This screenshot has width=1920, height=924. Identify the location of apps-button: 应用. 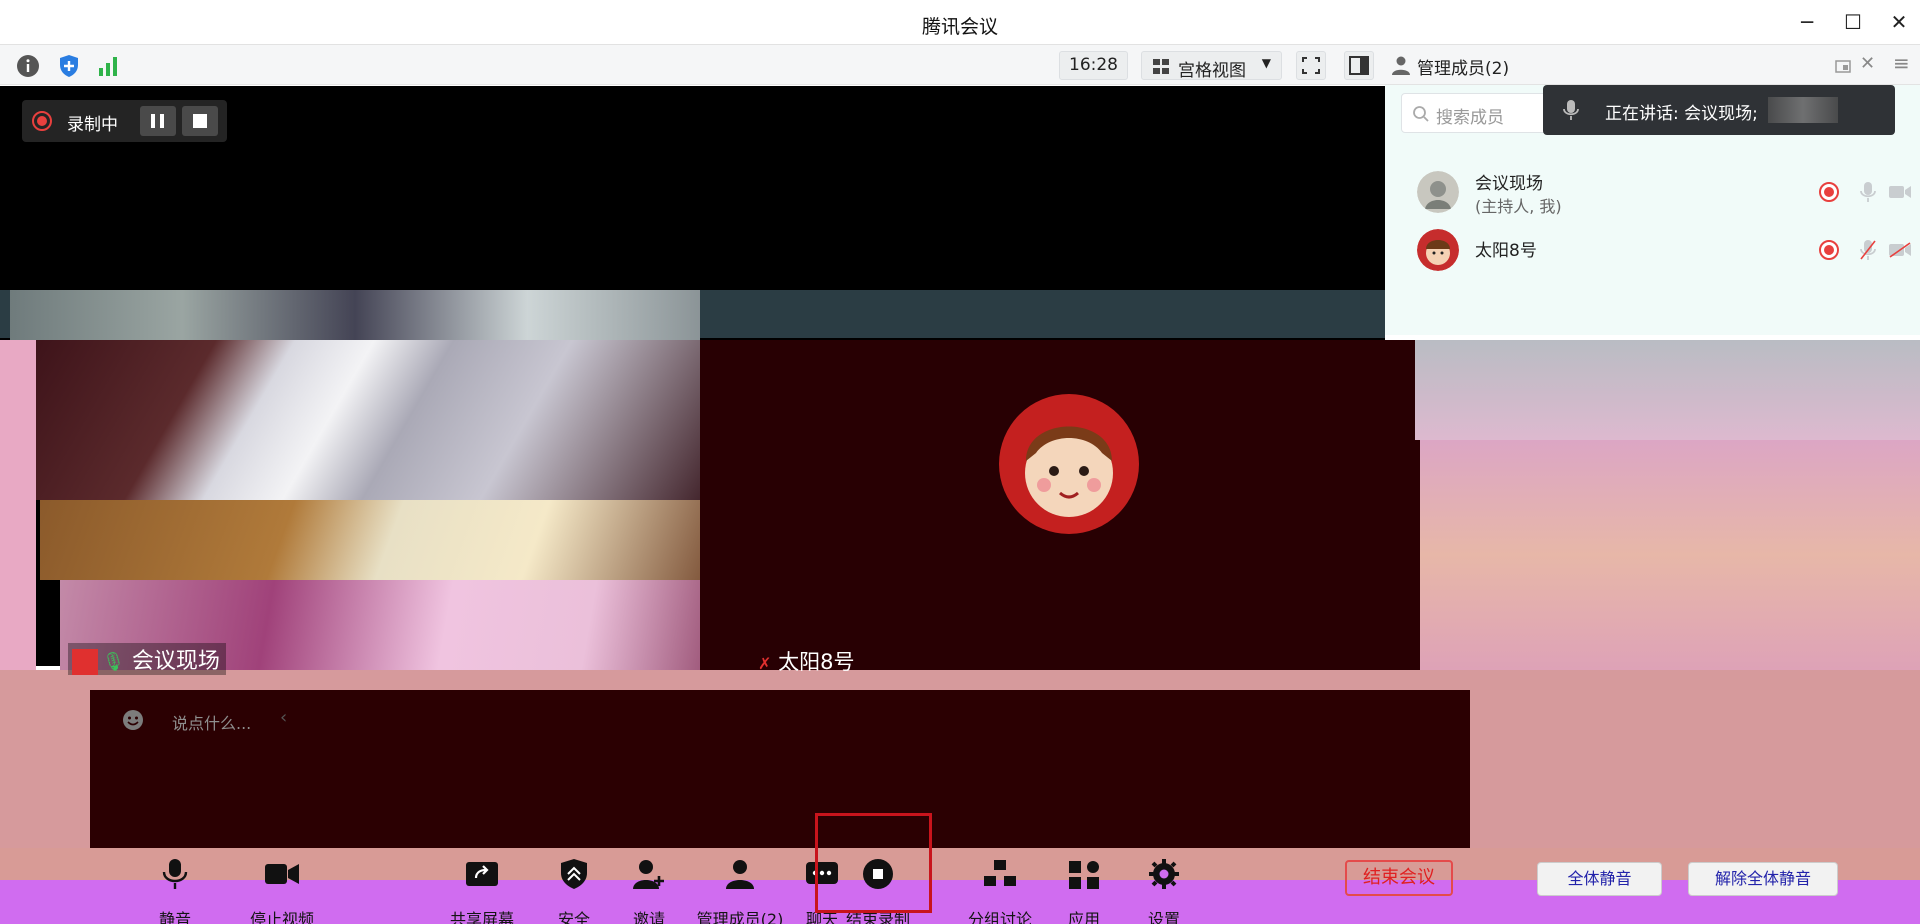
(1084, 891).